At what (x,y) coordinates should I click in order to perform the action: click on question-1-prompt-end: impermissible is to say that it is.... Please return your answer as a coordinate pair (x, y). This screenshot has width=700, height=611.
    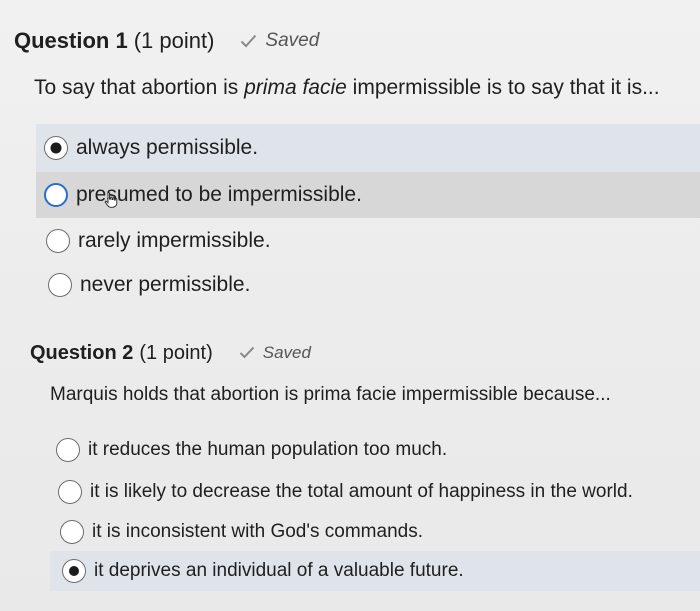
    Looking at the image, I should click on (503, 87).